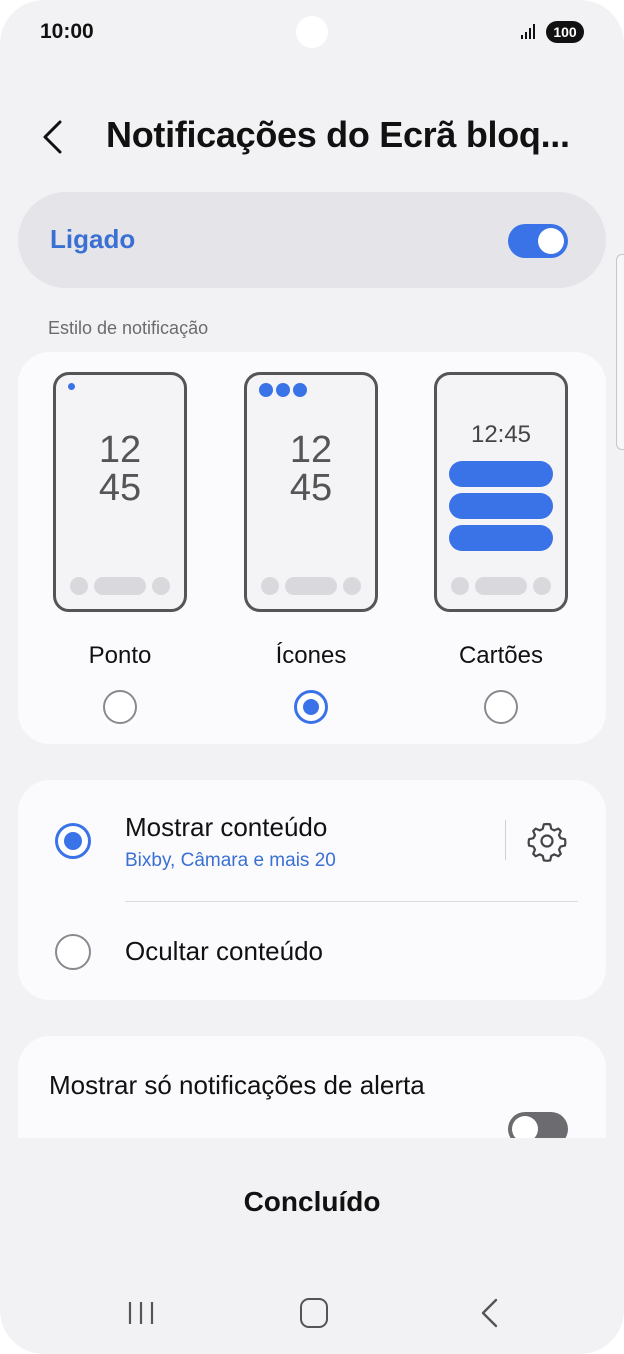  I want to click on signal-icon, so click(528, 31).